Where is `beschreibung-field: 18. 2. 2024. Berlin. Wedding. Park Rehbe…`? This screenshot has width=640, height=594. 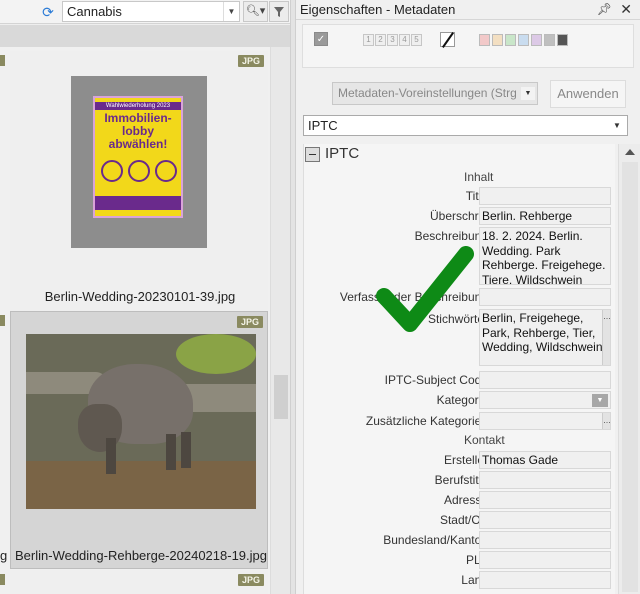
beschreibung-field: 18. 2. 2024. Berlin. Wedding. Park Rehbe… is located at coordinates (545, 256).